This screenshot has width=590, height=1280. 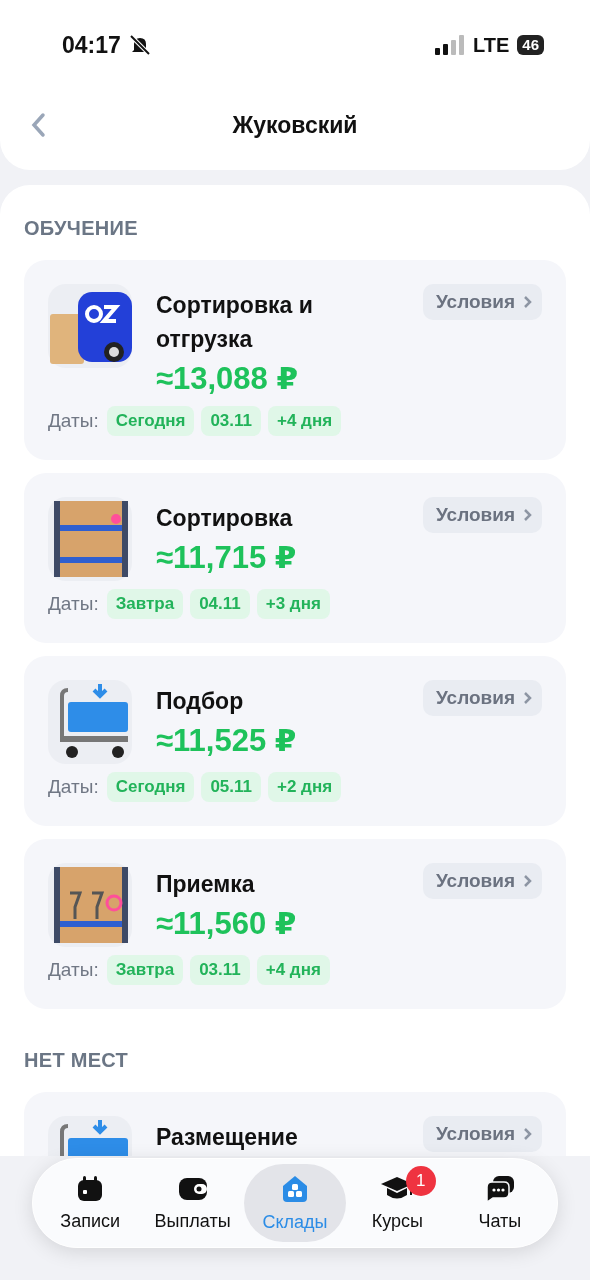 What do you see at coordinates (227, 558) in the screenshot?
I see `job-price: ≈11,715 ₽` at bounding box center [227, 558].